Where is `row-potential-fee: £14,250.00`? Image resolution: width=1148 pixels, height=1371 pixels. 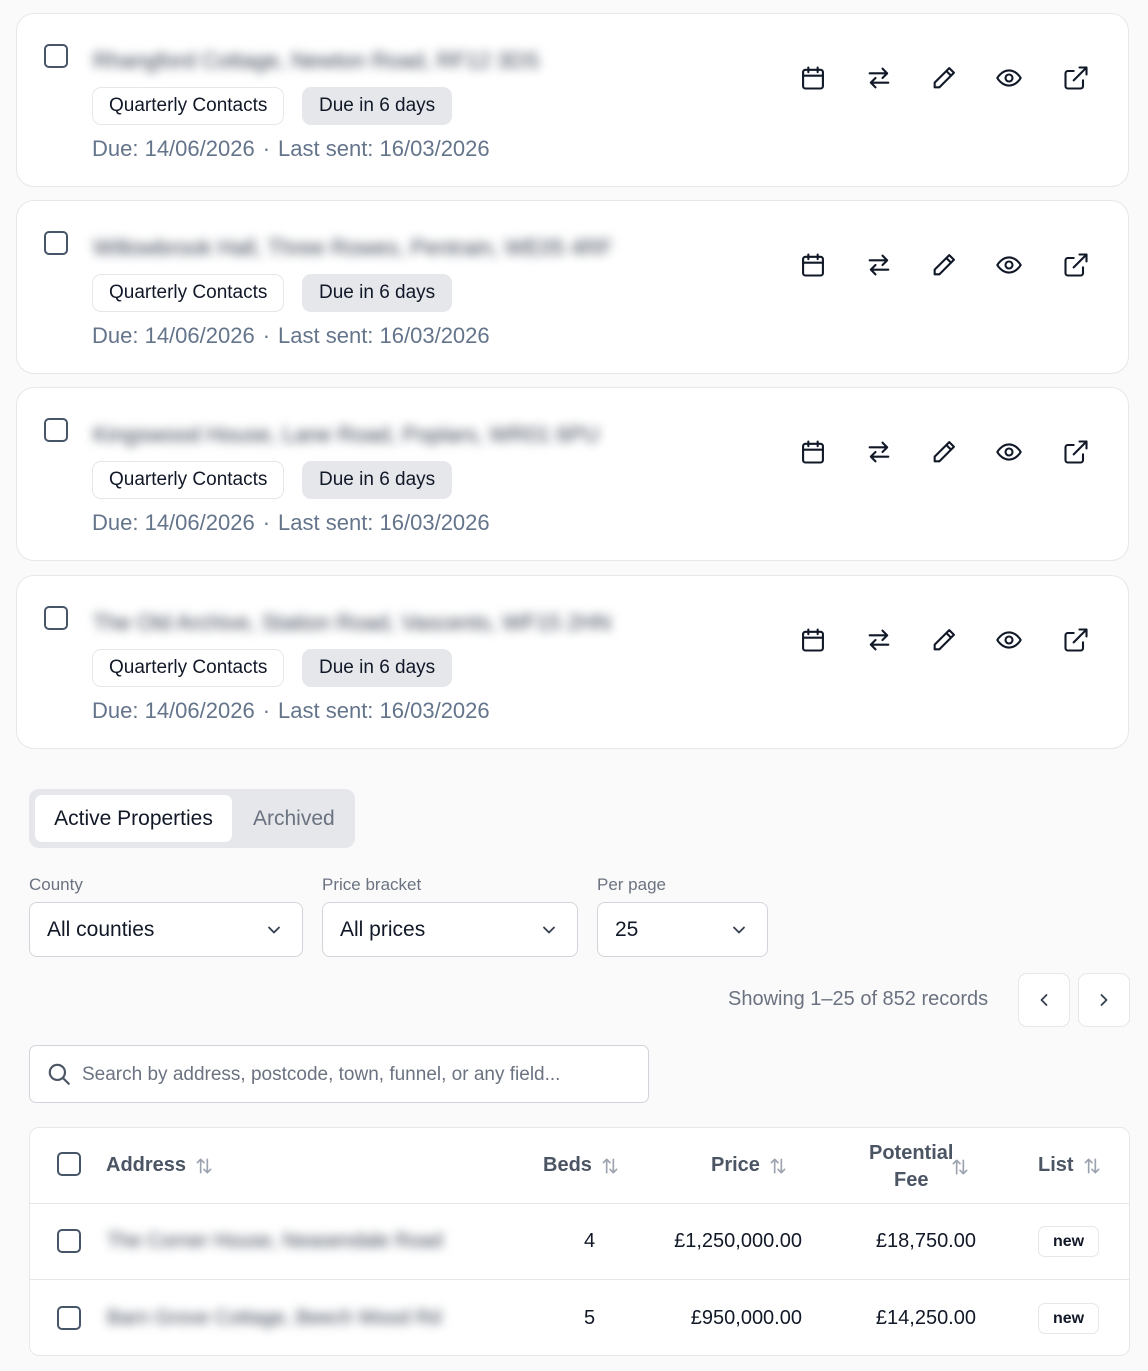 row-potential-fee: £14,250.00 is located at coordinates (925, 1318).